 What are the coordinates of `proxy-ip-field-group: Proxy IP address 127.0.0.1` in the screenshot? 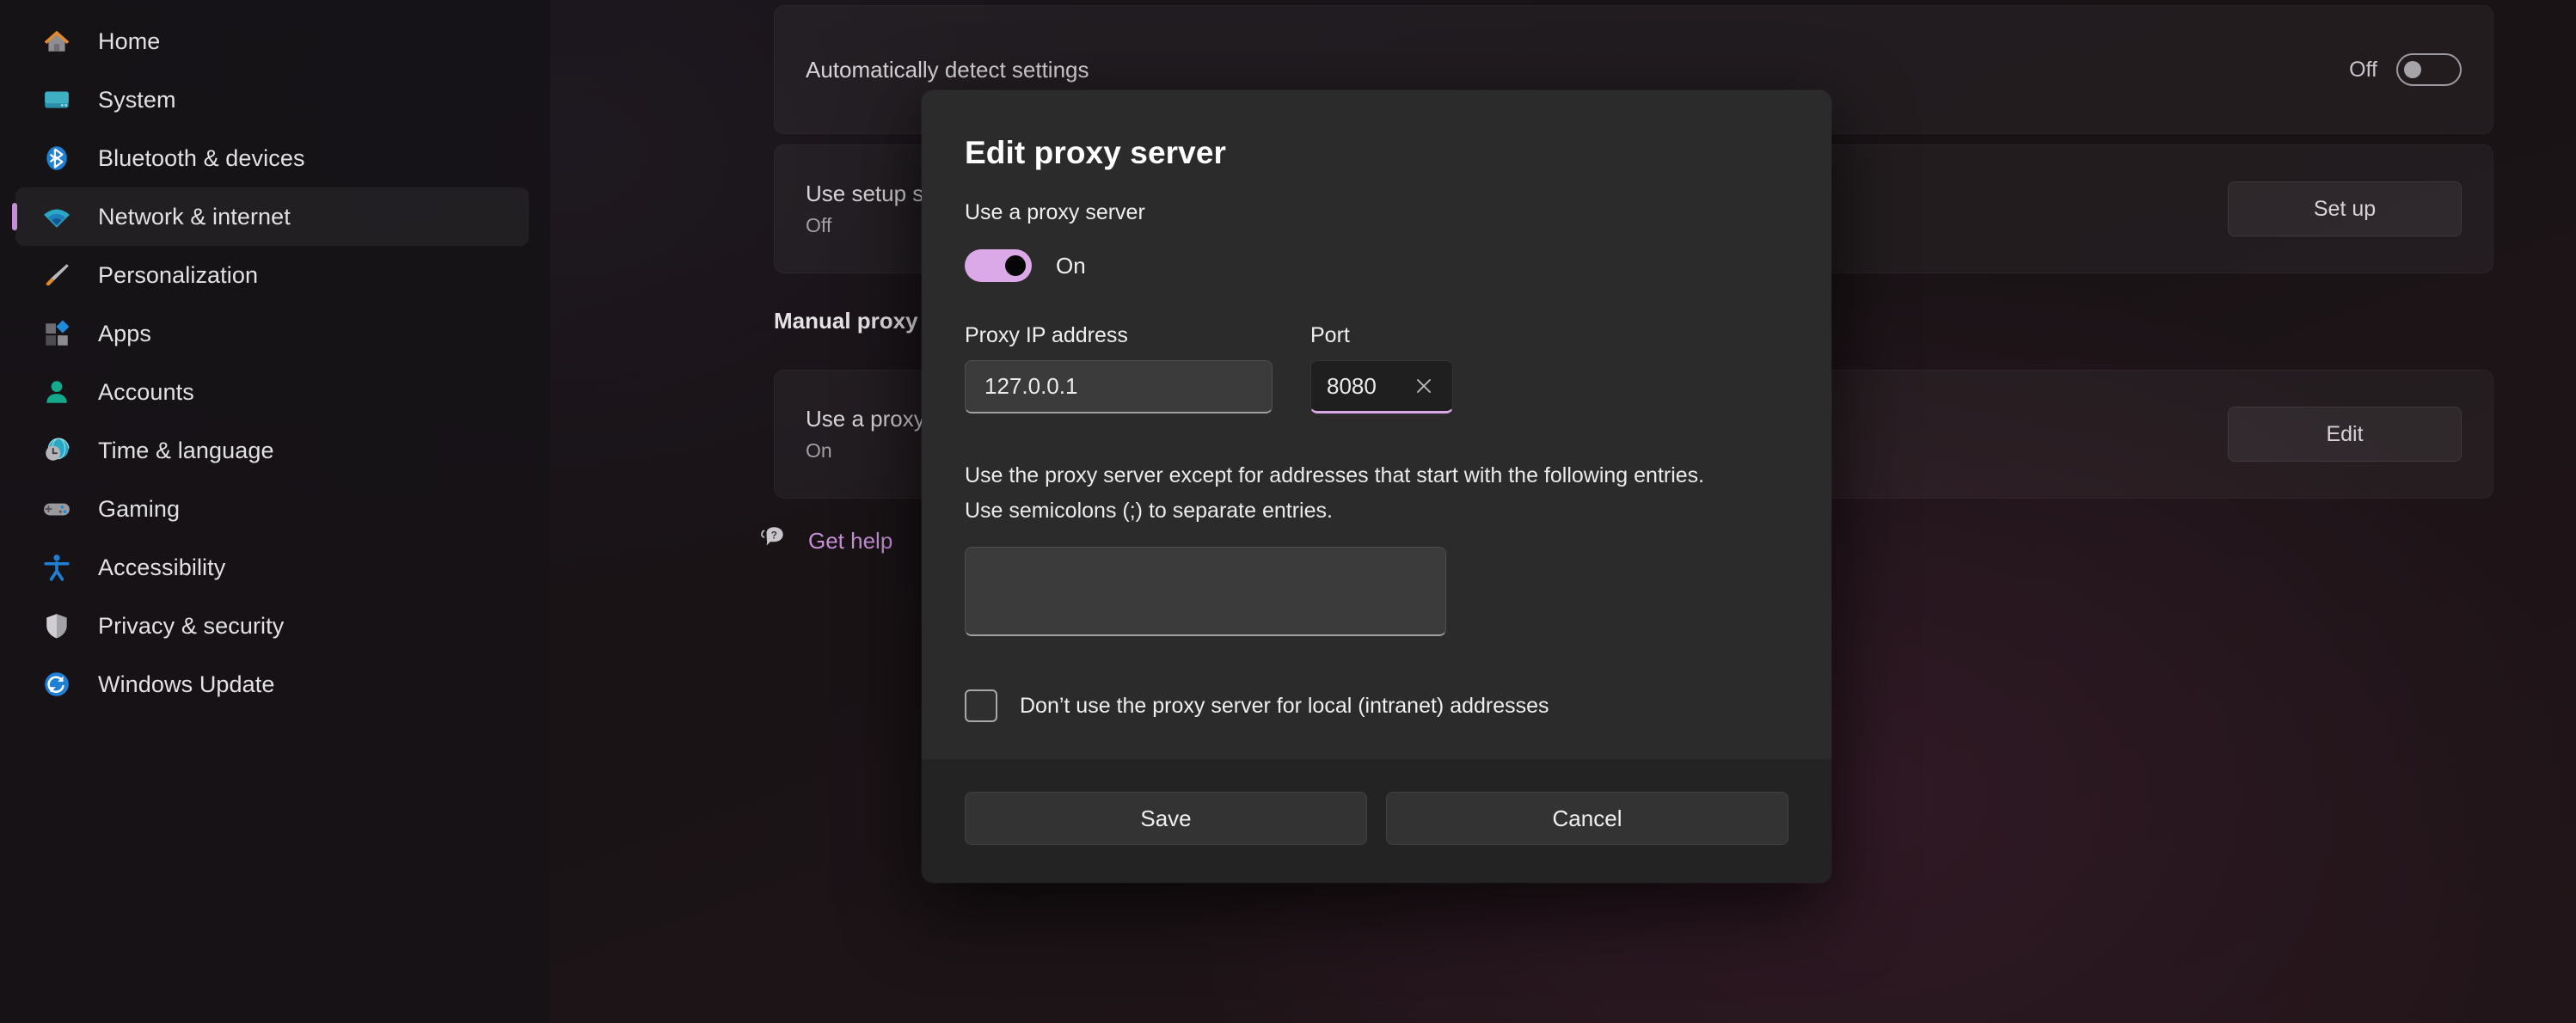 It's located at (1119, 368).